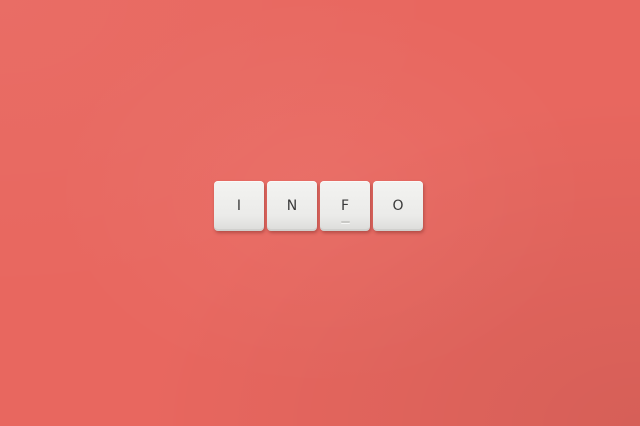  I want to click on keycap-n: N, so click(292, 206).